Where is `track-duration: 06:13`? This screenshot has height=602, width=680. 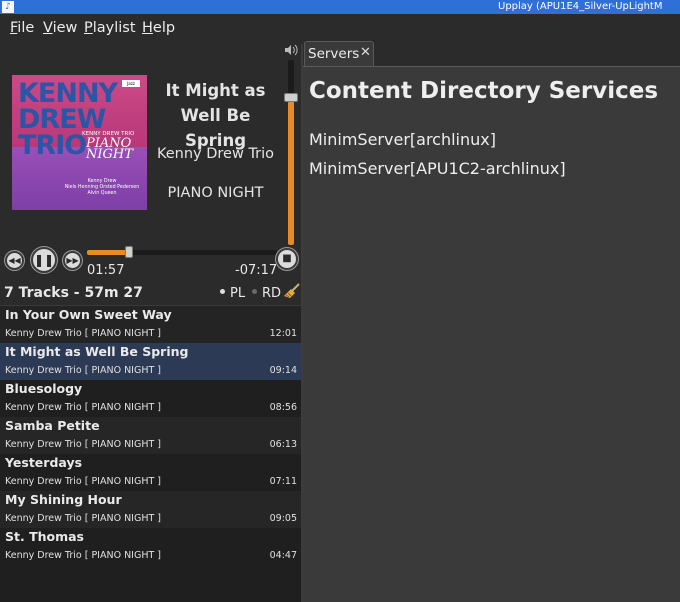 track-duration: 06:13 is located at coordinates (283, 444).